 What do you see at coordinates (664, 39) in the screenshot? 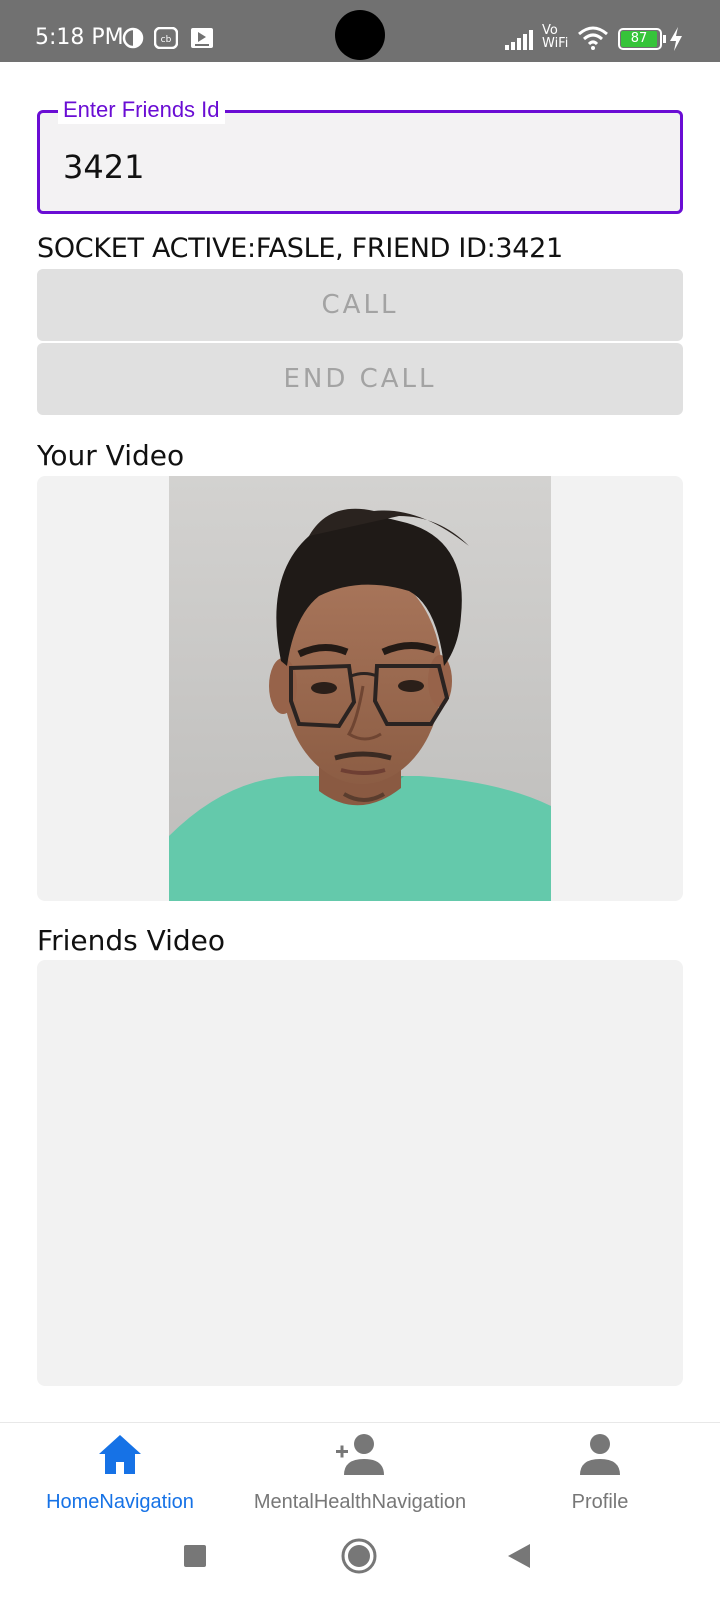
I see `battery-tip` at bounding box center [664, 39].